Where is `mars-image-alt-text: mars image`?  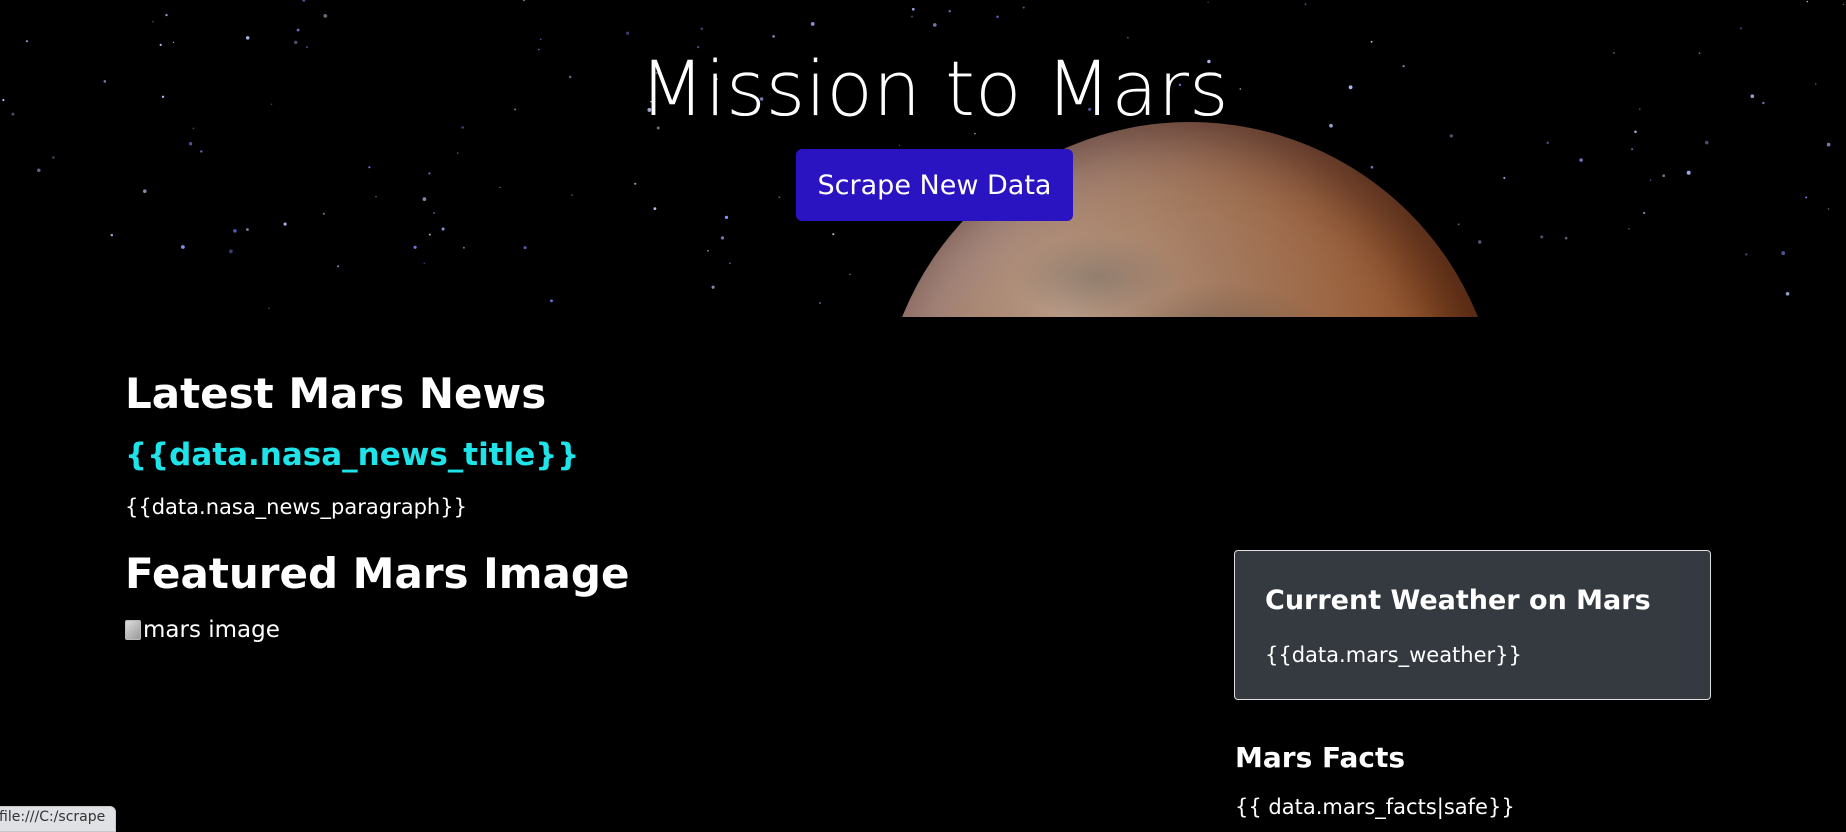 mars-image-alt-text: mars image is located at coordinates (211, 630).